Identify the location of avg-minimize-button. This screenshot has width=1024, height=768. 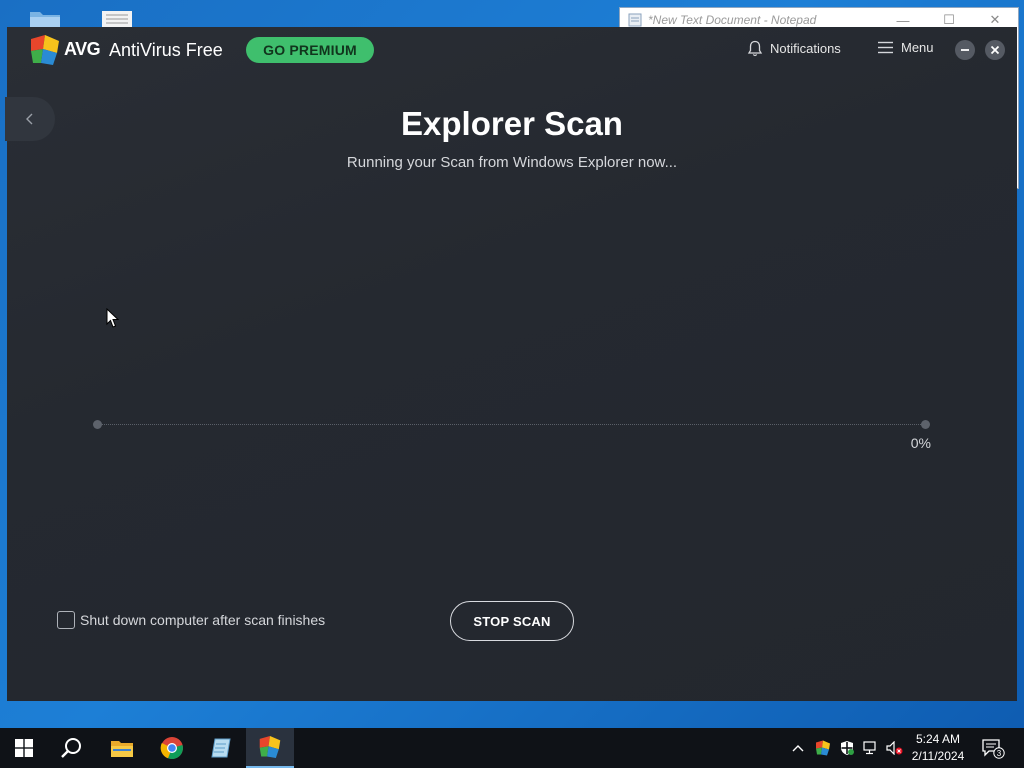
(965, 50).